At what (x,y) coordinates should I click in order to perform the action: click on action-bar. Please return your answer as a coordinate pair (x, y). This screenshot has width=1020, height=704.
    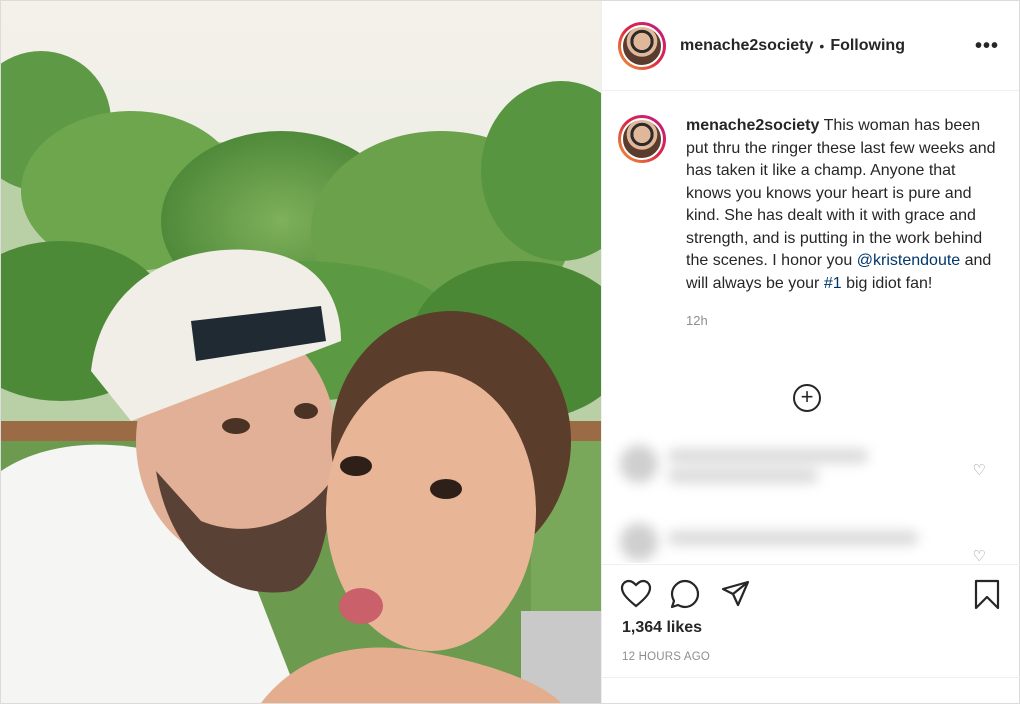
    Looking at the image, I should click on (811, 592).